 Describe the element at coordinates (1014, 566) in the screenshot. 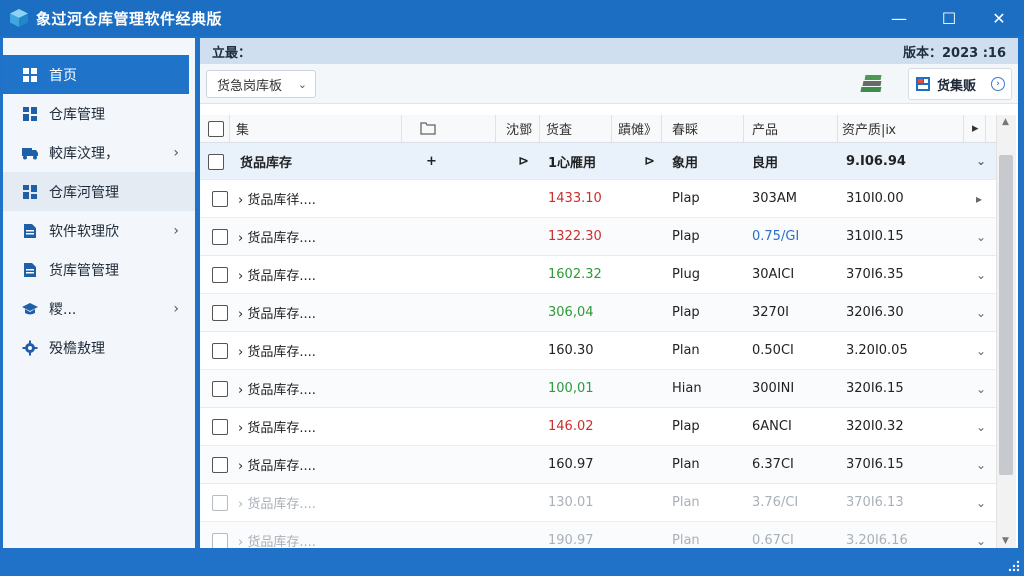

I see `resize-grip-icon` at that location.